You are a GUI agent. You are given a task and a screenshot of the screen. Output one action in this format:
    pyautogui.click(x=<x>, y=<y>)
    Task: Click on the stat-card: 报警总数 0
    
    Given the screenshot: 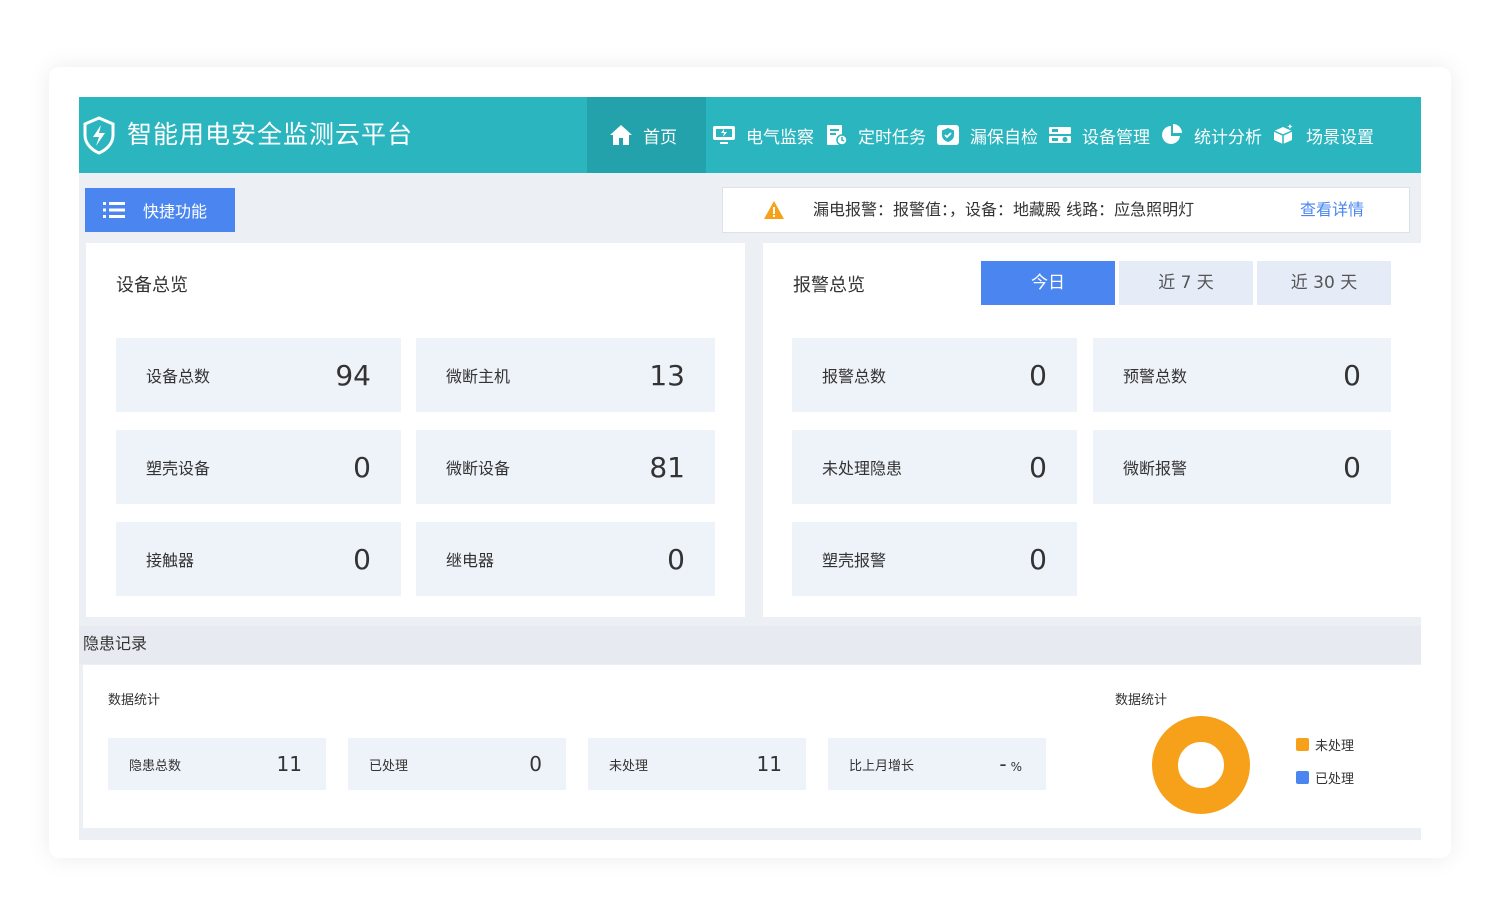 What is the action you would take?
    pyautogui.click(x=934, y=375)
    